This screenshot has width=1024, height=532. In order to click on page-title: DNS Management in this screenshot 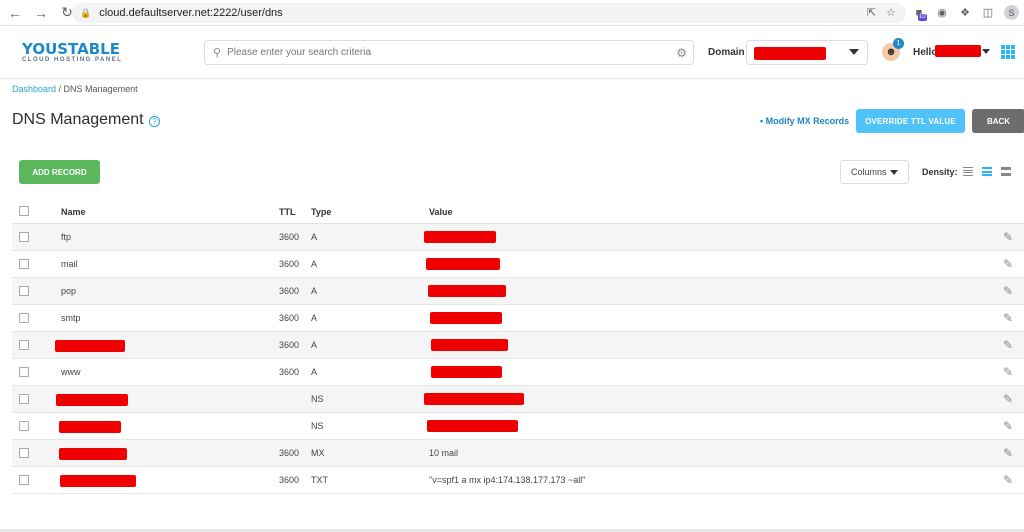, I will do `click(78, 119)`.